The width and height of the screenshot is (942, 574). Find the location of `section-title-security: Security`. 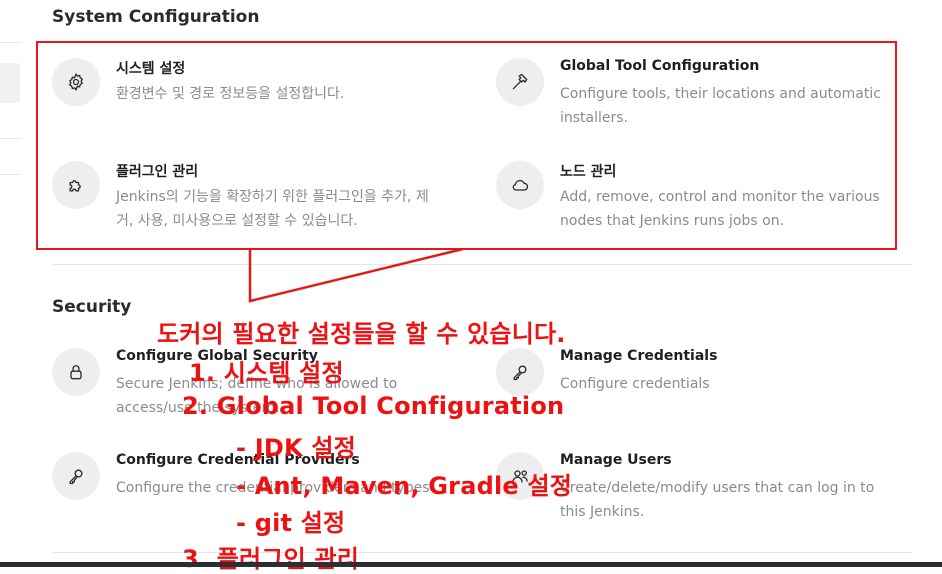

section-title-security: Security is located at coordinates (92, 307).